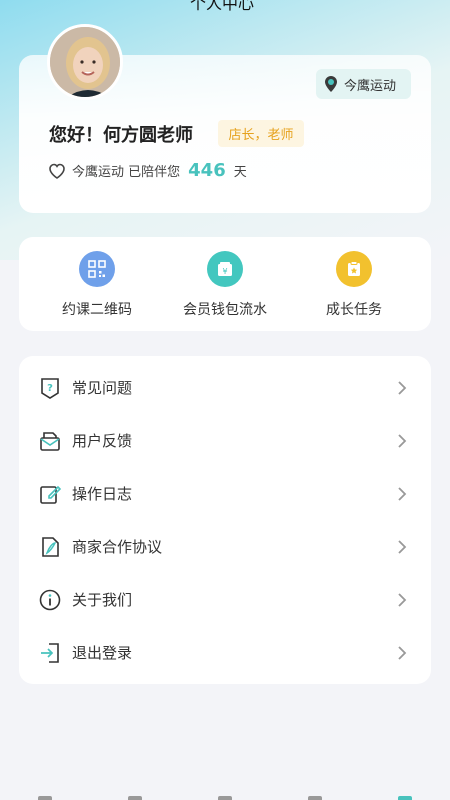  Describe the element at coordinates (225, 387) in the screenshot. I see `menu-item-faq: ? 常见问题` at that location.